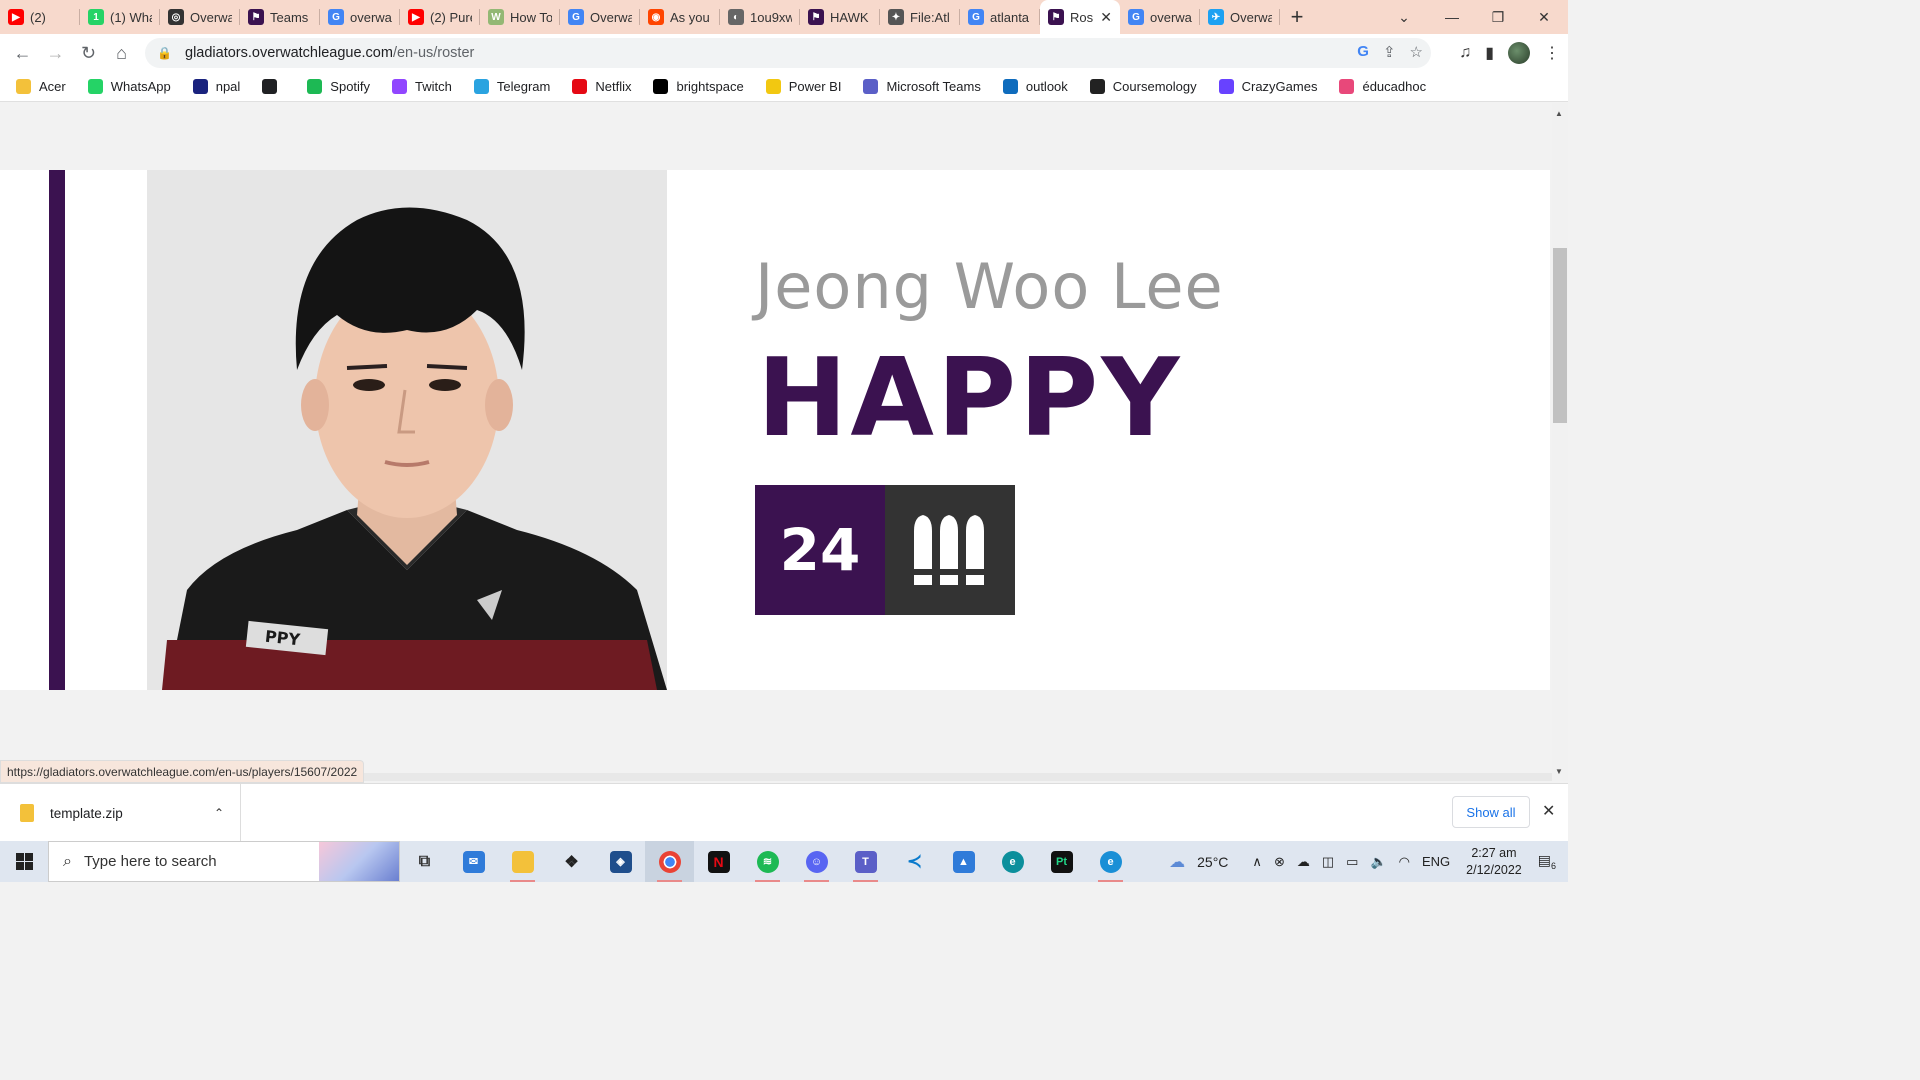  Describe the element at coordinates (360, 17) in the screenshot. I see `tab-4: Goverwa` at that location.